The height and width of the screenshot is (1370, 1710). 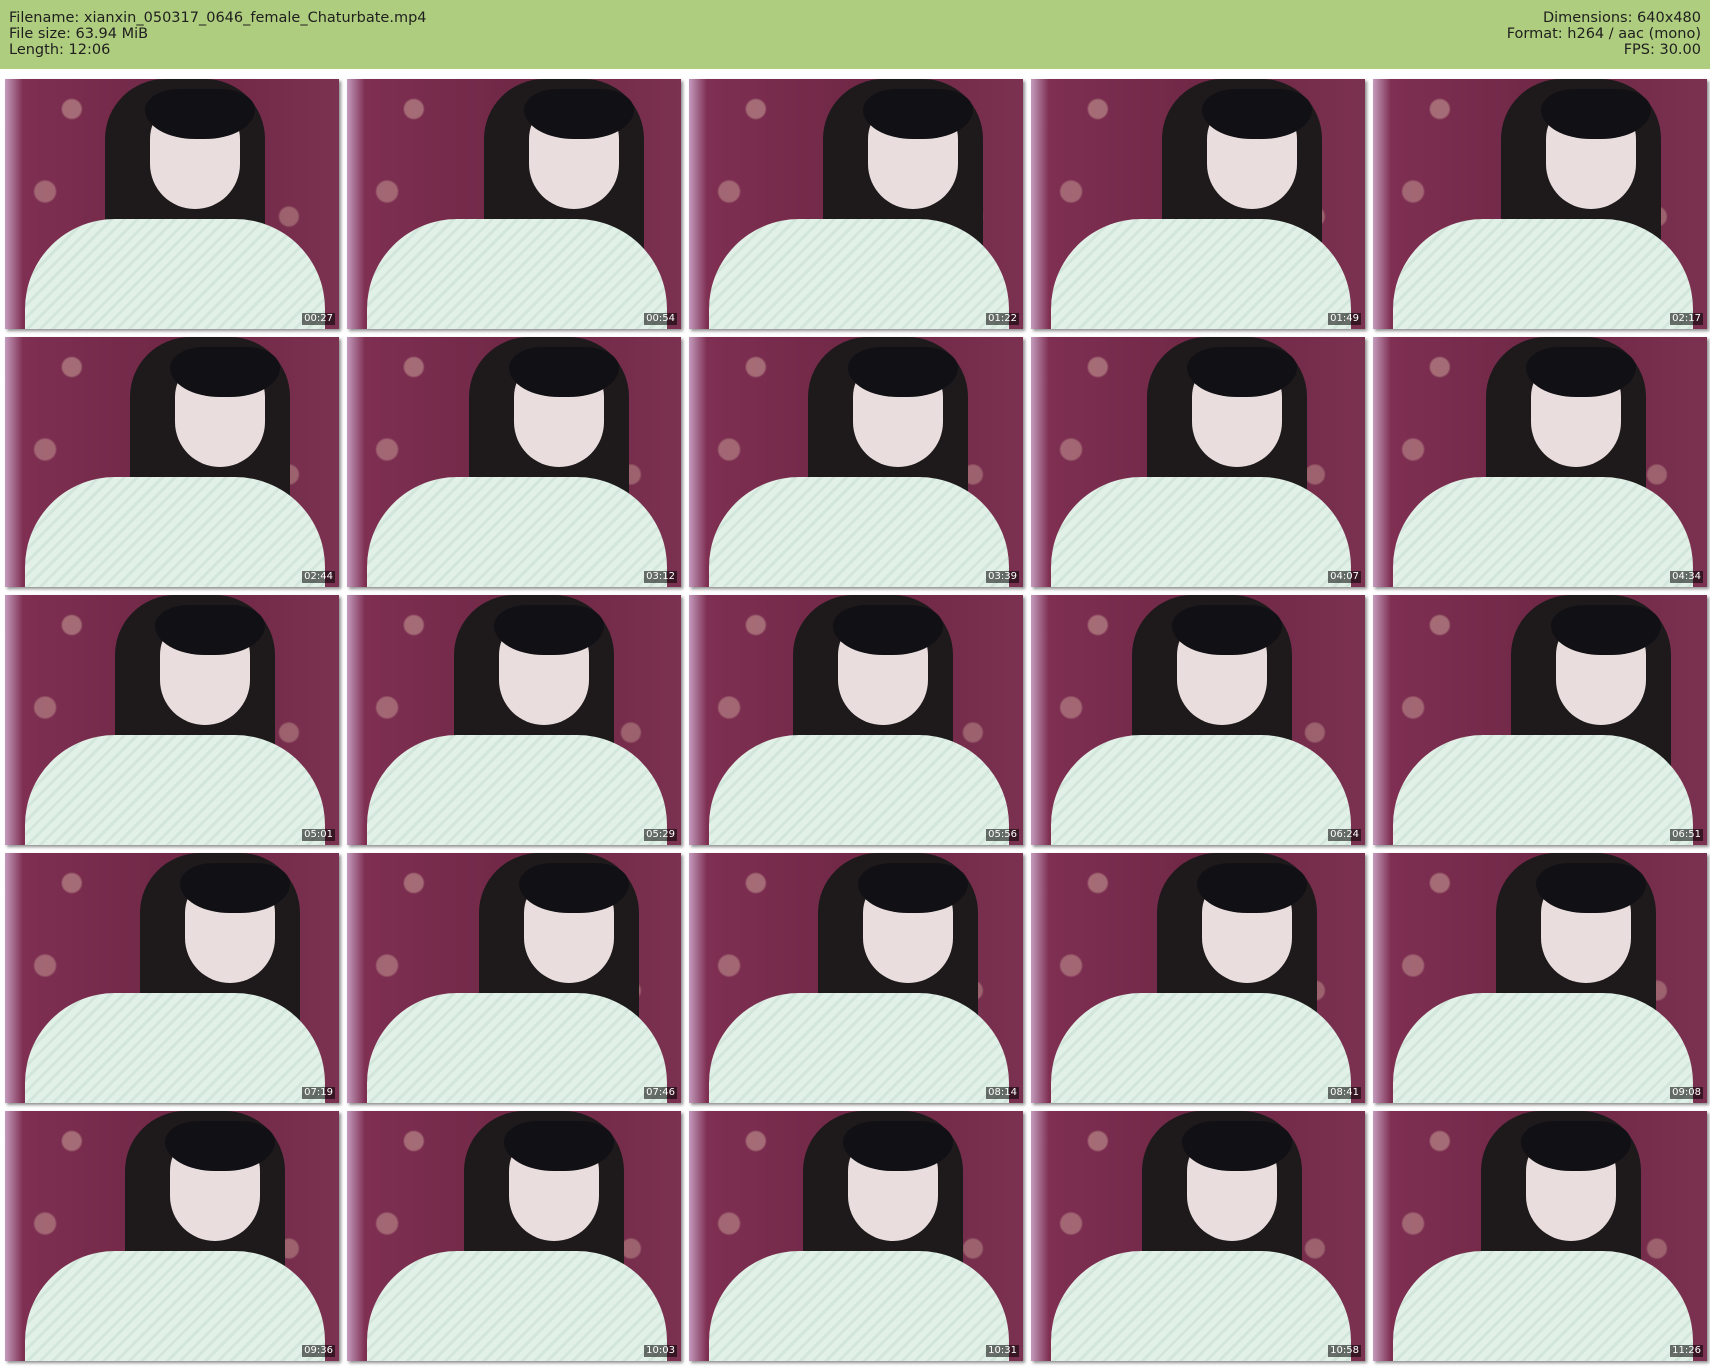 I want to click on video-thumbnail: 00:27, so click(x=172, y=204).